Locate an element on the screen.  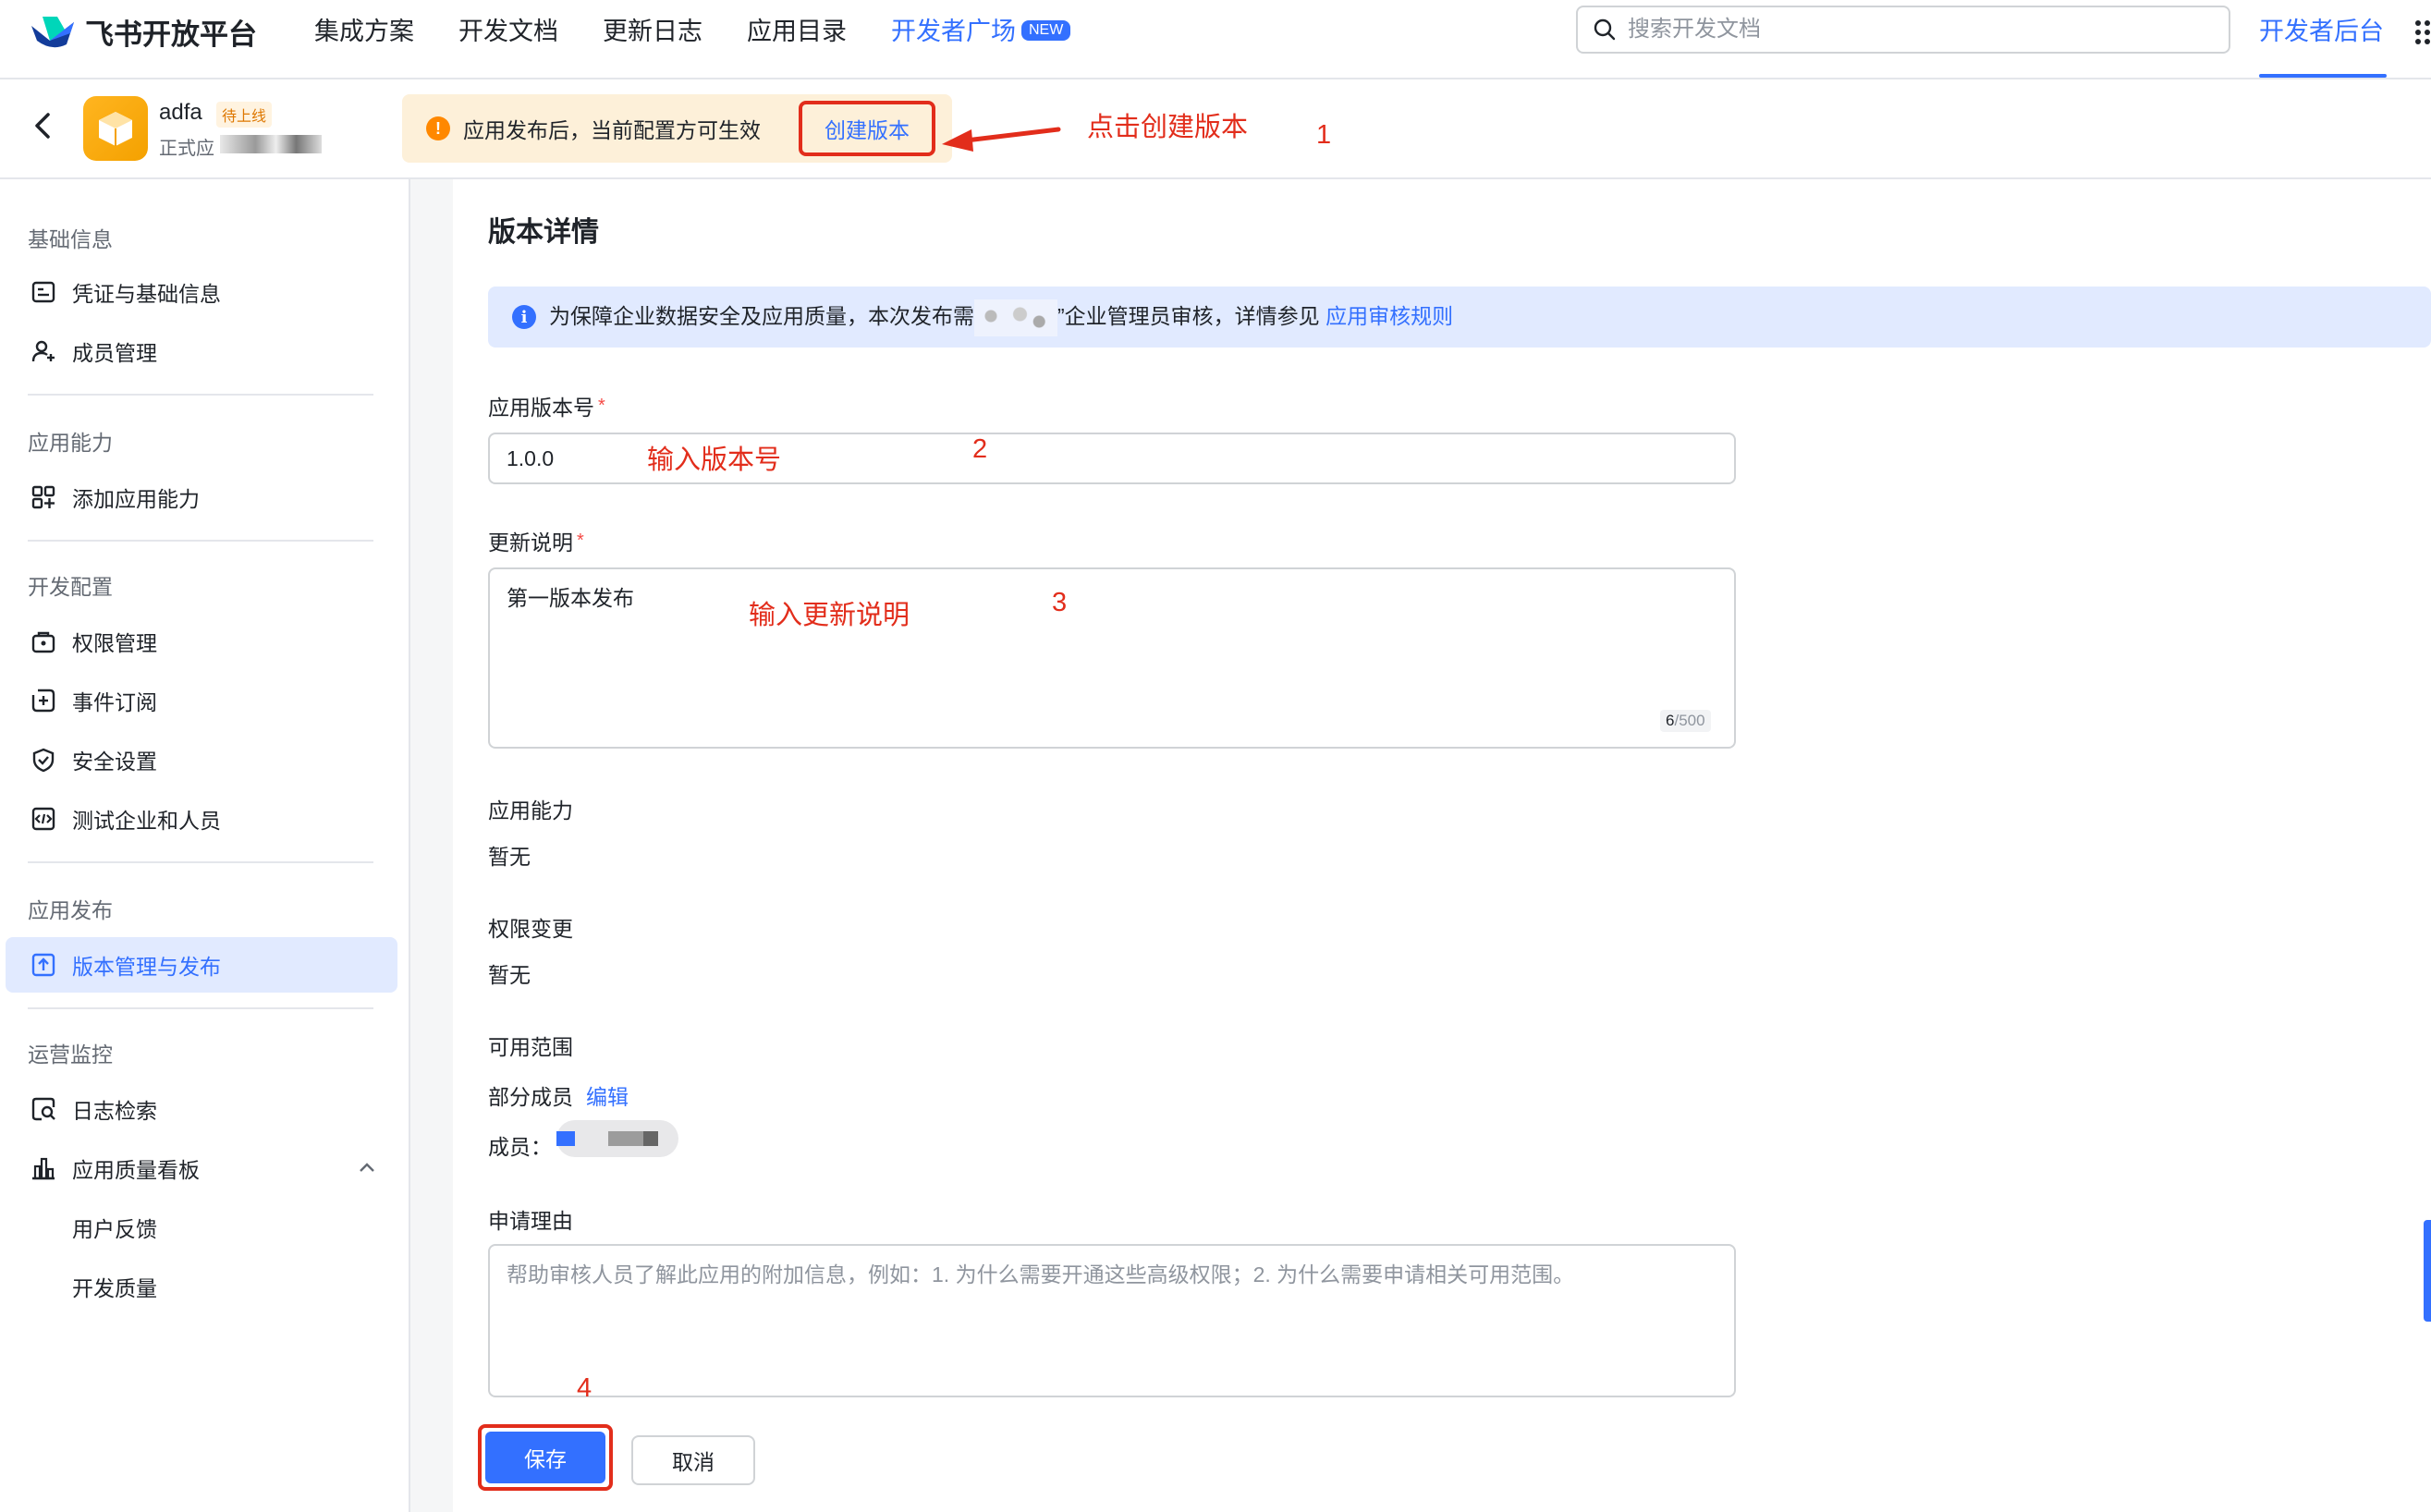
cube-icon is located at coordinates (115, 129).